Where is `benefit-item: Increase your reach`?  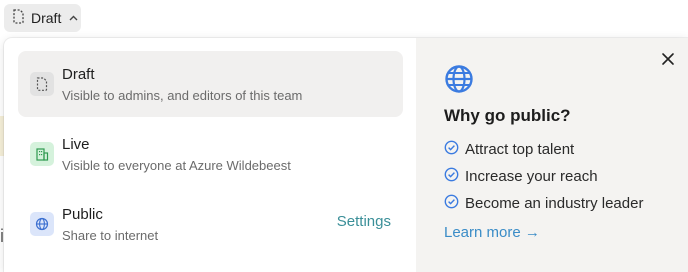
benefit-item: Increase your reach is located at coordinates (566, 176).